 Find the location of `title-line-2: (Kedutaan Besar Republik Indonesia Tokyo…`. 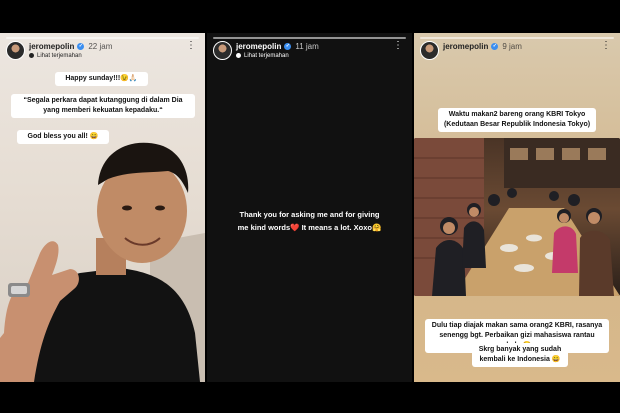

title-line-2: (Kedutaan Besar Republik Indonesia Tokyo… is located at coordinates (517, 124).